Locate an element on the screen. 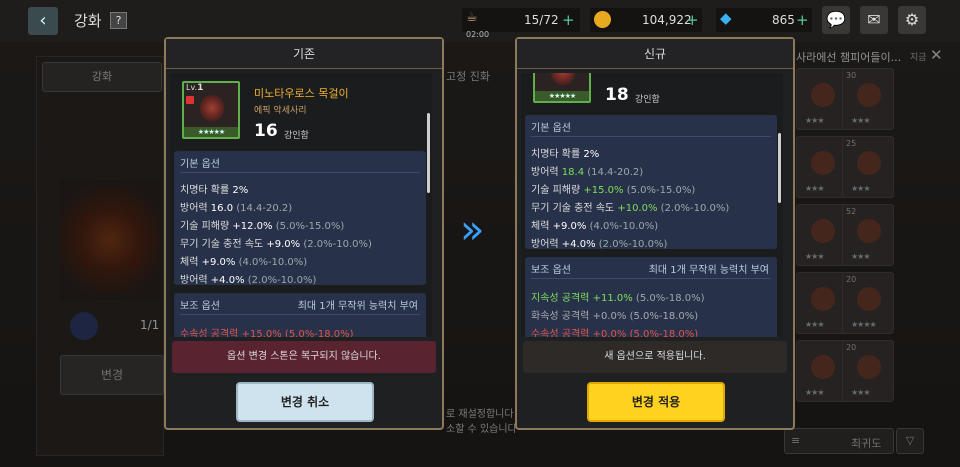 The image size is (960, 467). chat-button: 💬 is located at coordinates (836, 20).